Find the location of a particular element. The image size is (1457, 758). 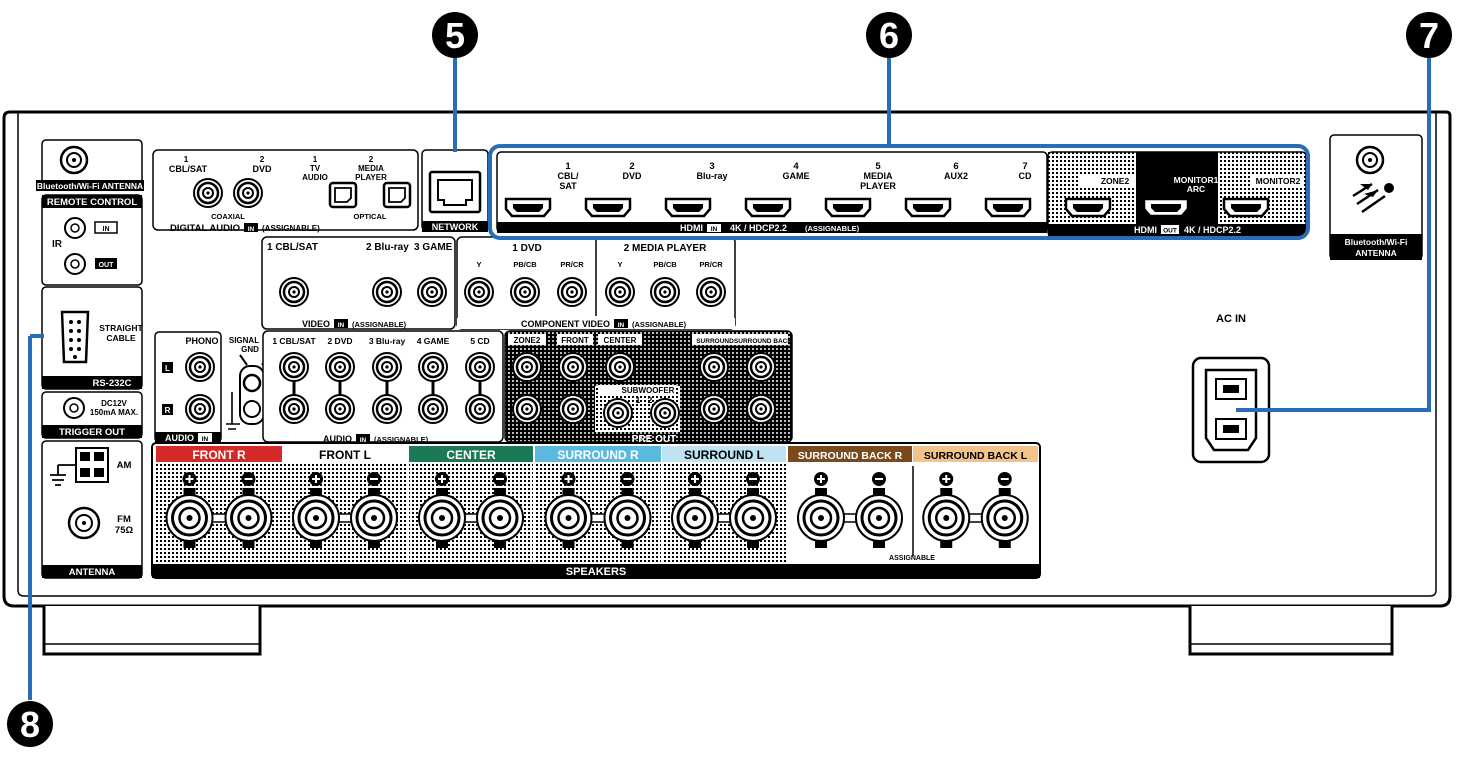

straight-label: STRAIGHT is located at coordinates (121, 328).